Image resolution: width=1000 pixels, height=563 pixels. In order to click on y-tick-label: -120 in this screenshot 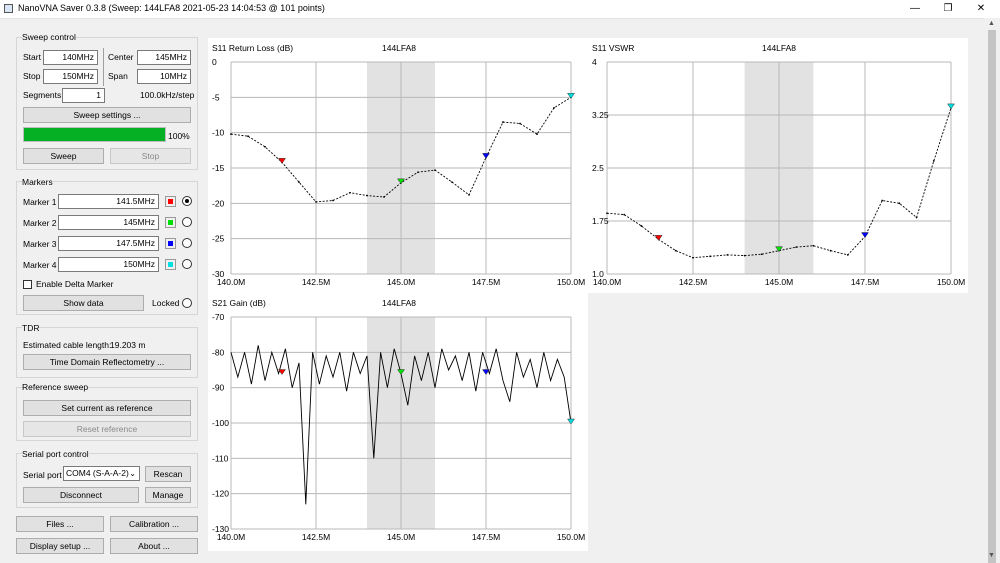, I will do `click(220, 494)`.